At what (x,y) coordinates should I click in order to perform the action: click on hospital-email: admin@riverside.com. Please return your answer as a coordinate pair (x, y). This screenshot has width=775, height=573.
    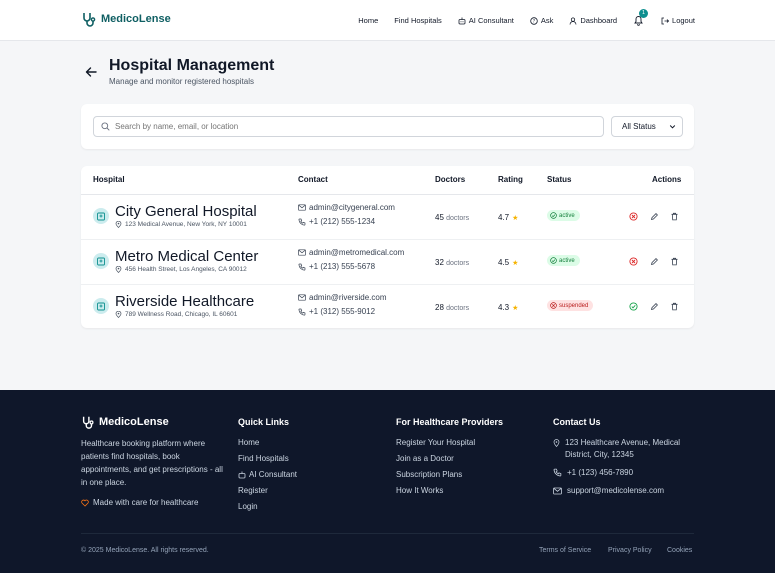
    Looking at the image, I should click on (342, 297).